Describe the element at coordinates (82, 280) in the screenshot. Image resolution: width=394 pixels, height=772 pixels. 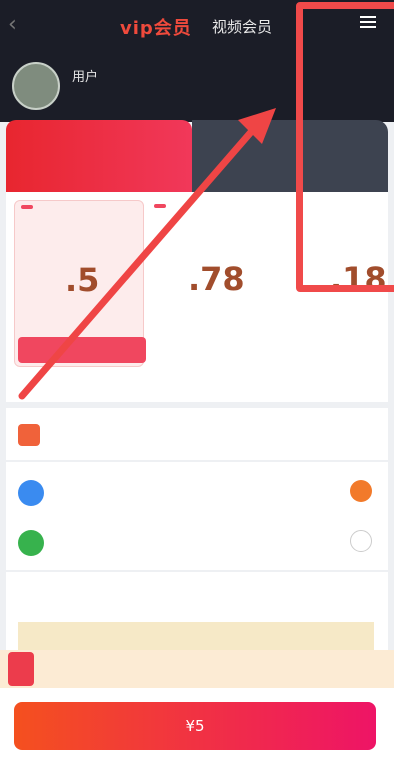
I see `plan-price: .5` at that location.